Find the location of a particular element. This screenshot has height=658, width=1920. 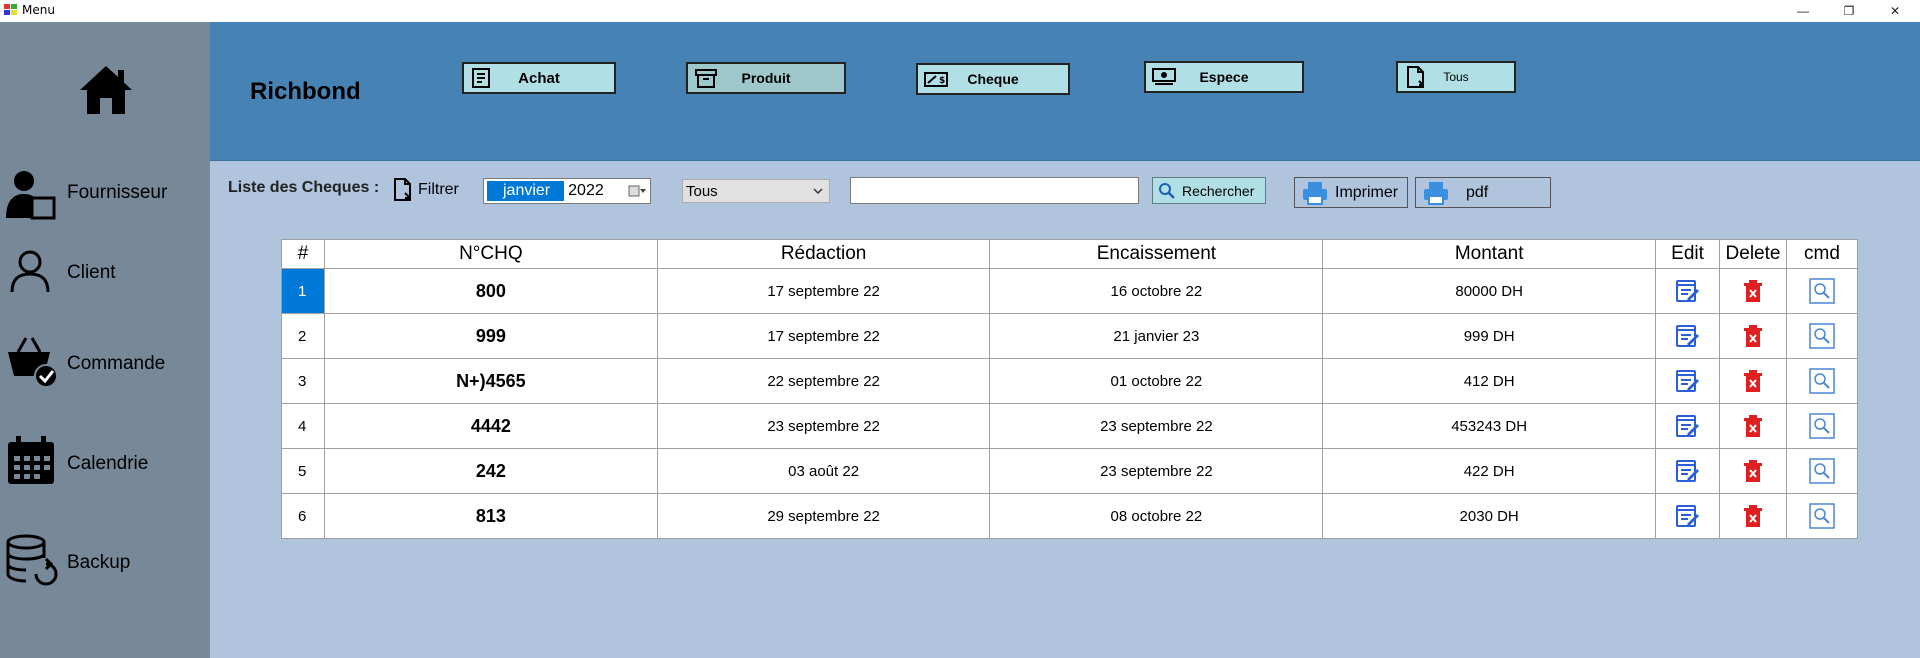

restore-button: ❐ is located at coordinates (1849, 11).